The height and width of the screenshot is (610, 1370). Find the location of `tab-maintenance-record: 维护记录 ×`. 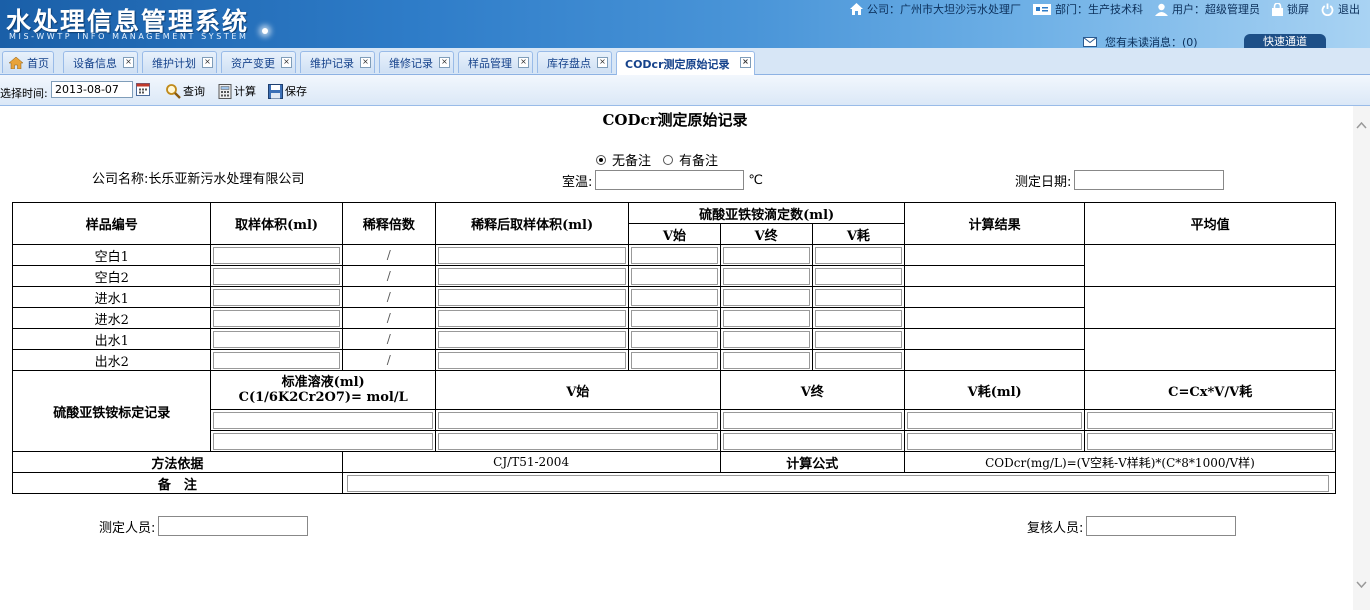

tab-maintenance-record: 维护记录 × is located at coordinates (337, 62).